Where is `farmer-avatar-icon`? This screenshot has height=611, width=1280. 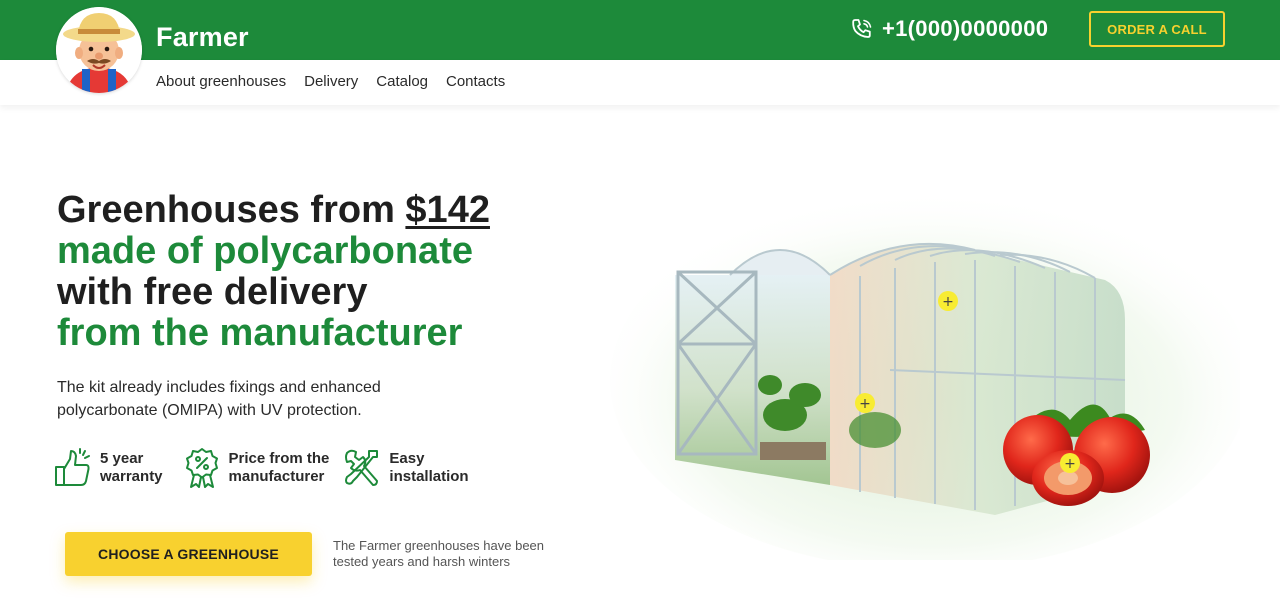
farmer-avatar-icon is located at coordinates (99, 50).